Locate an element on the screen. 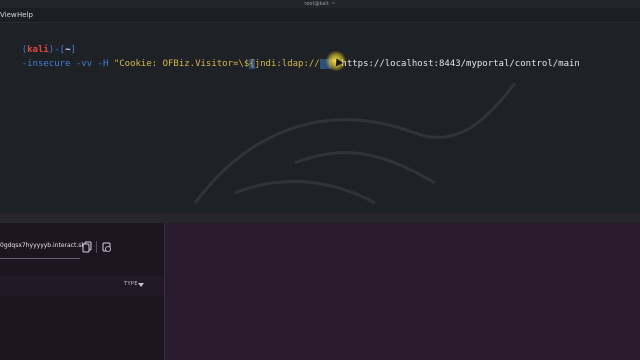 The width and height of the screenshot is (640, 360). interactsh-url-field: 0gdqsx7hyyyyyb.interact.sh is located at coordinates (42, 247).